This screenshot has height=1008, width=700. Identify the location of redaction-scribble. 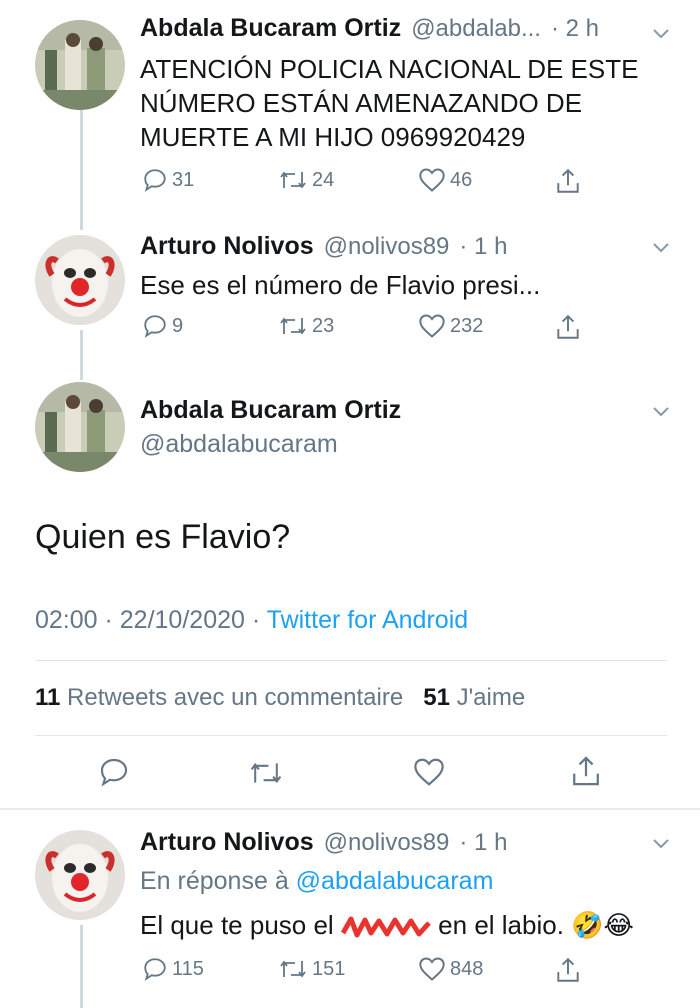
(385, 927).